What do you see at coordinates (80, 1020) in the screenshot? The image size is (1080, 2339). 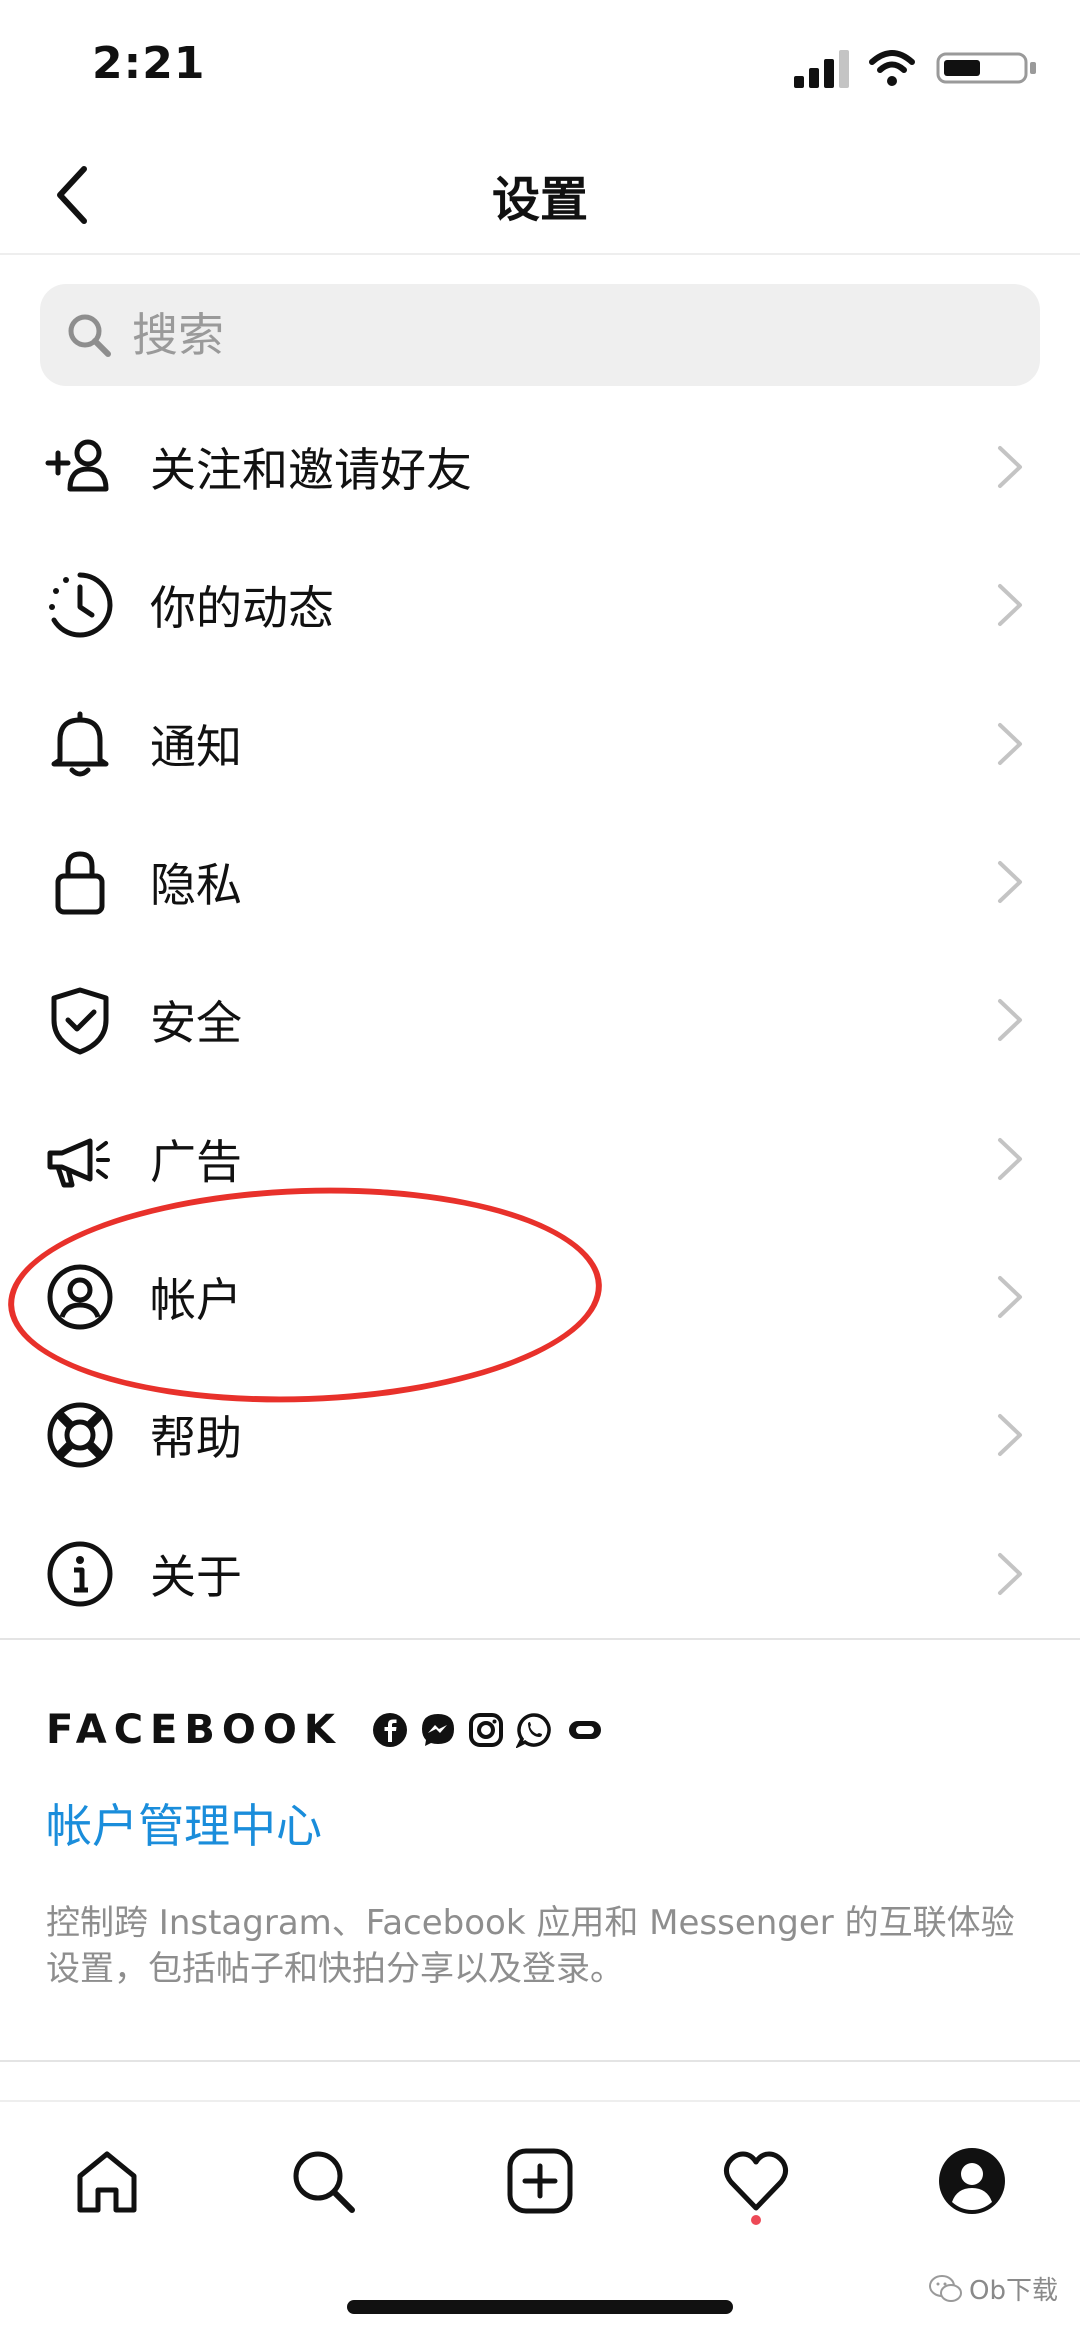 I see `shield-check-icon` at bounding box center [80, 1020].